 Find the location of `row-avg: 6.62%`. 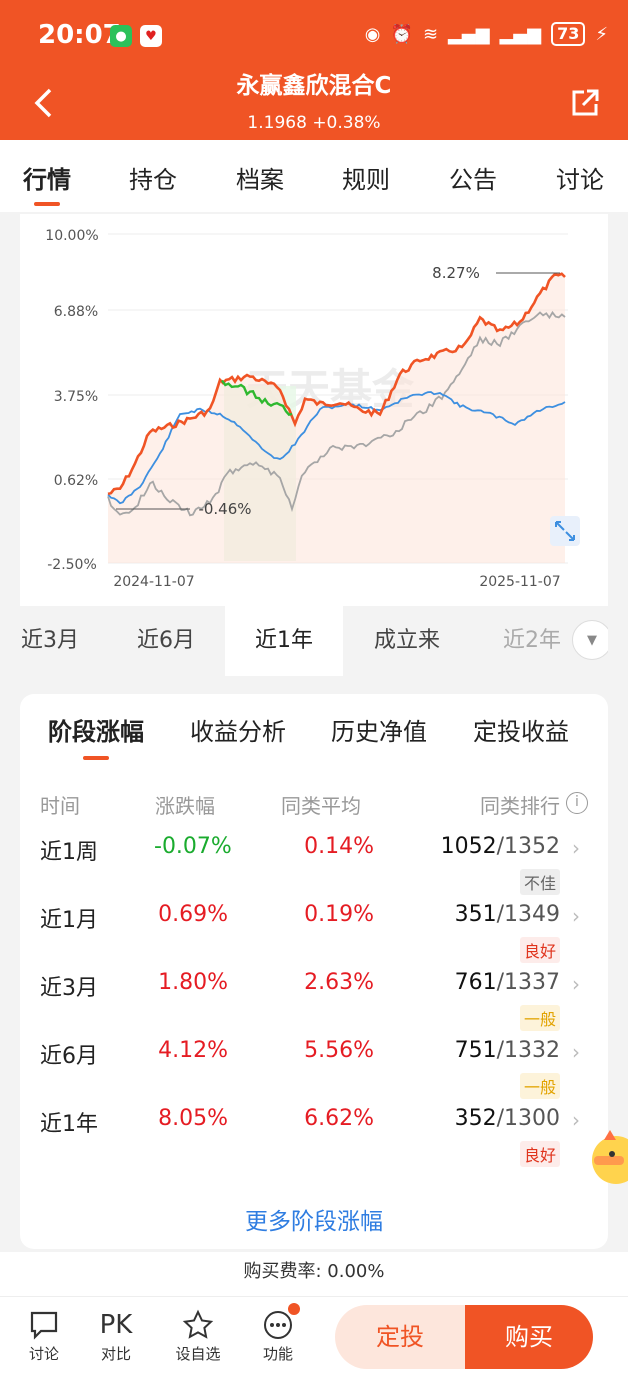

row-avg: 6.62% is located at coordinates (339, 1118).